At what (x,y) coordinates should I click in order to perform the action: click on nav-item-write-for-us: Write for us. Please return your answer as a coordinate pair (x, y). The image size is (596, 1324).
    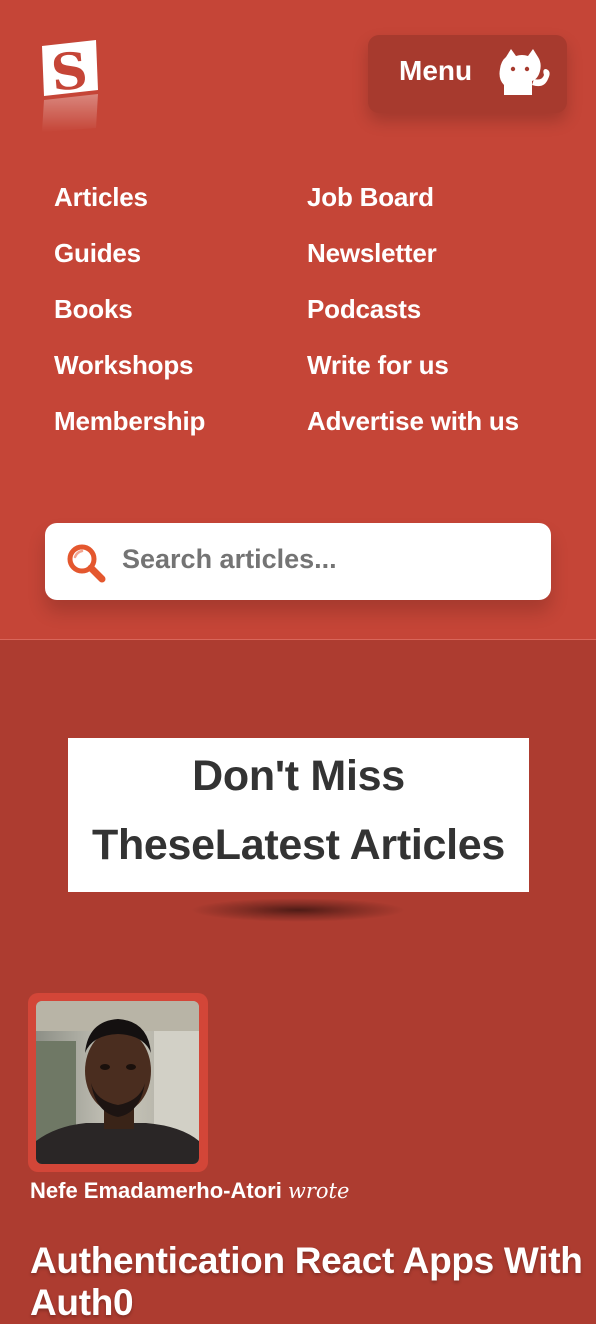
    Looking at the image, I should click on (378, 365).